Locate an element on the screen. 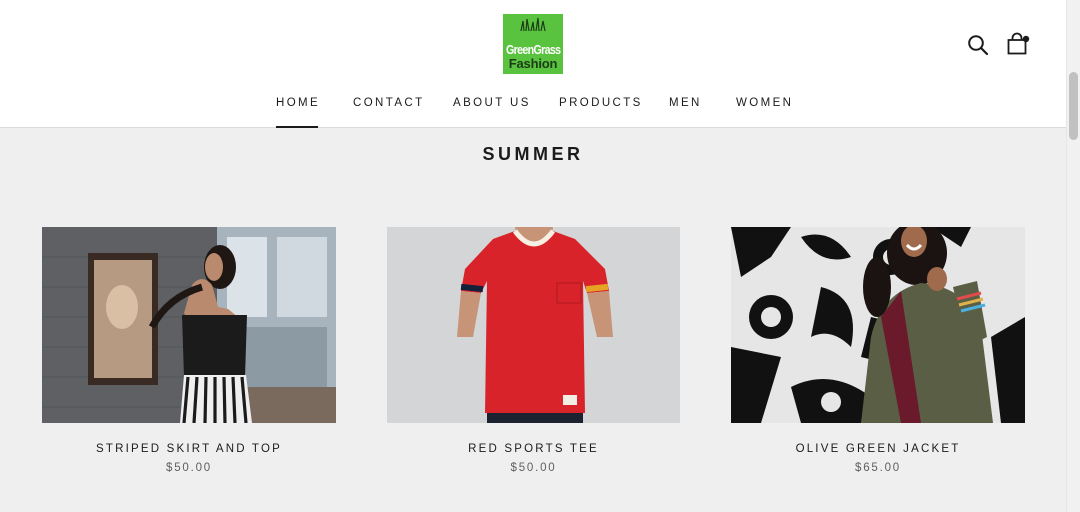 Image resolution: width=1080 pixels, height=512 pixels. nav-item-home: HOME is located at coordinates (298, 112).